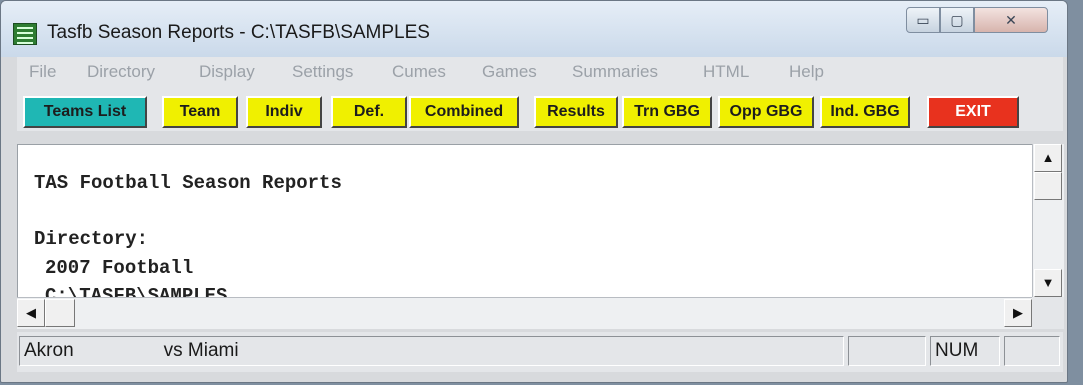 The height and width of the screenshot is (385, 1083). What do you see at coordinates (121, 72) in the screenshot?
I see `menu-directory: Directory` at bounding box center [121, 72].